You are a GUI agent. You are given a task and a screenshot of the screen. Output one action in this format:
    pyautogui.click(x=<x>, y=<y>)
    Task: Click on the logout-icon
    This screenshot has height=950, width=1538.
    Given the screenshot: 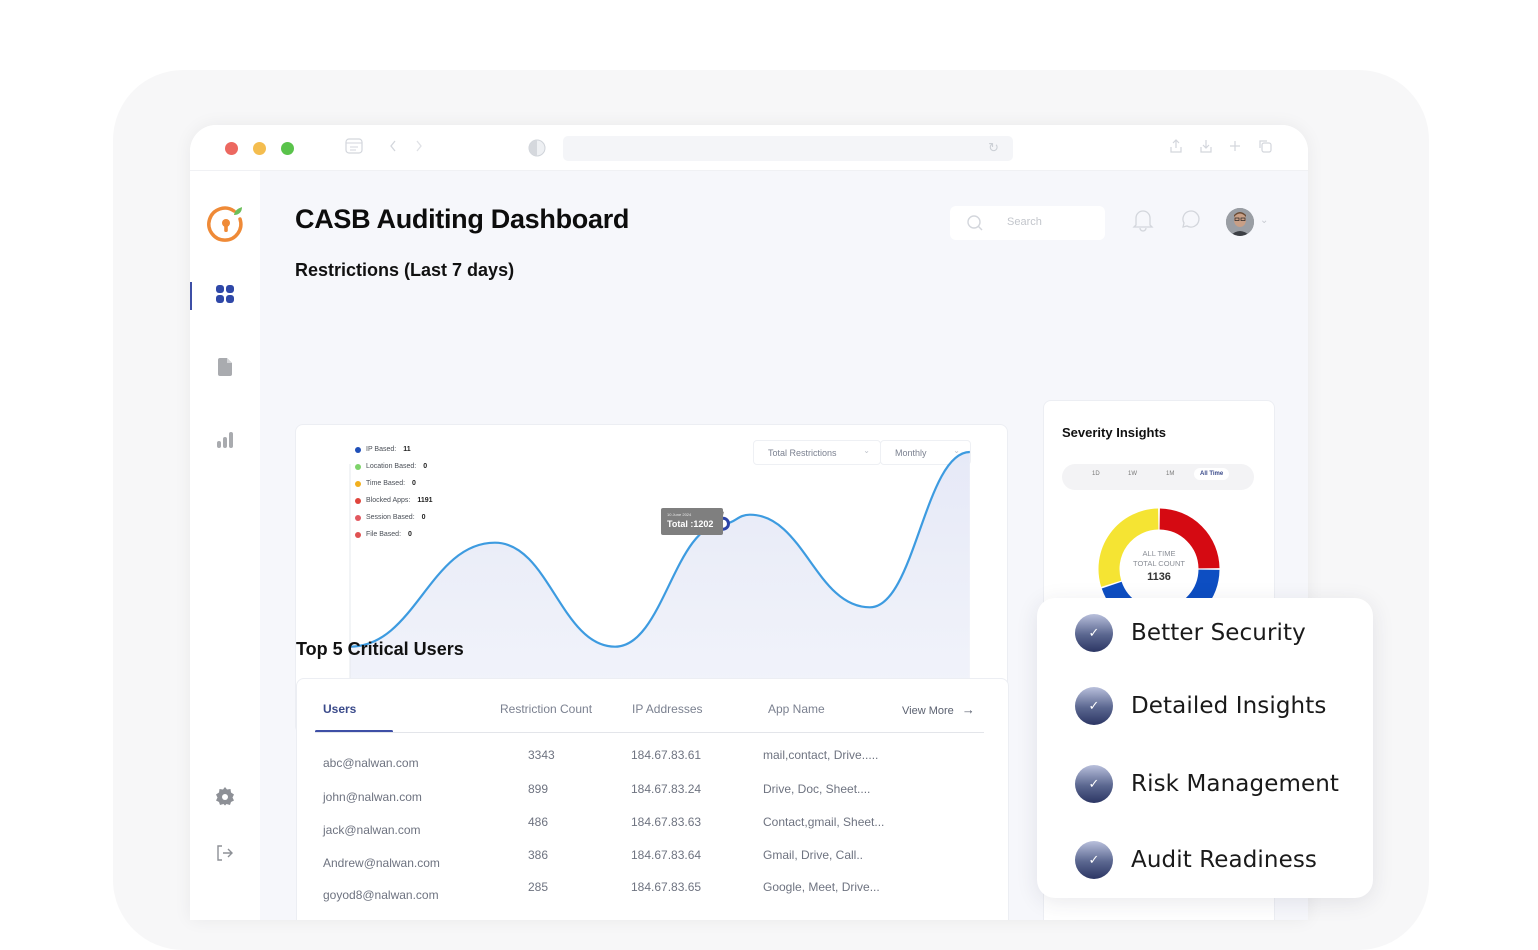 What is the action you would take?
    pyautogui.click(x=225, y=855)
    